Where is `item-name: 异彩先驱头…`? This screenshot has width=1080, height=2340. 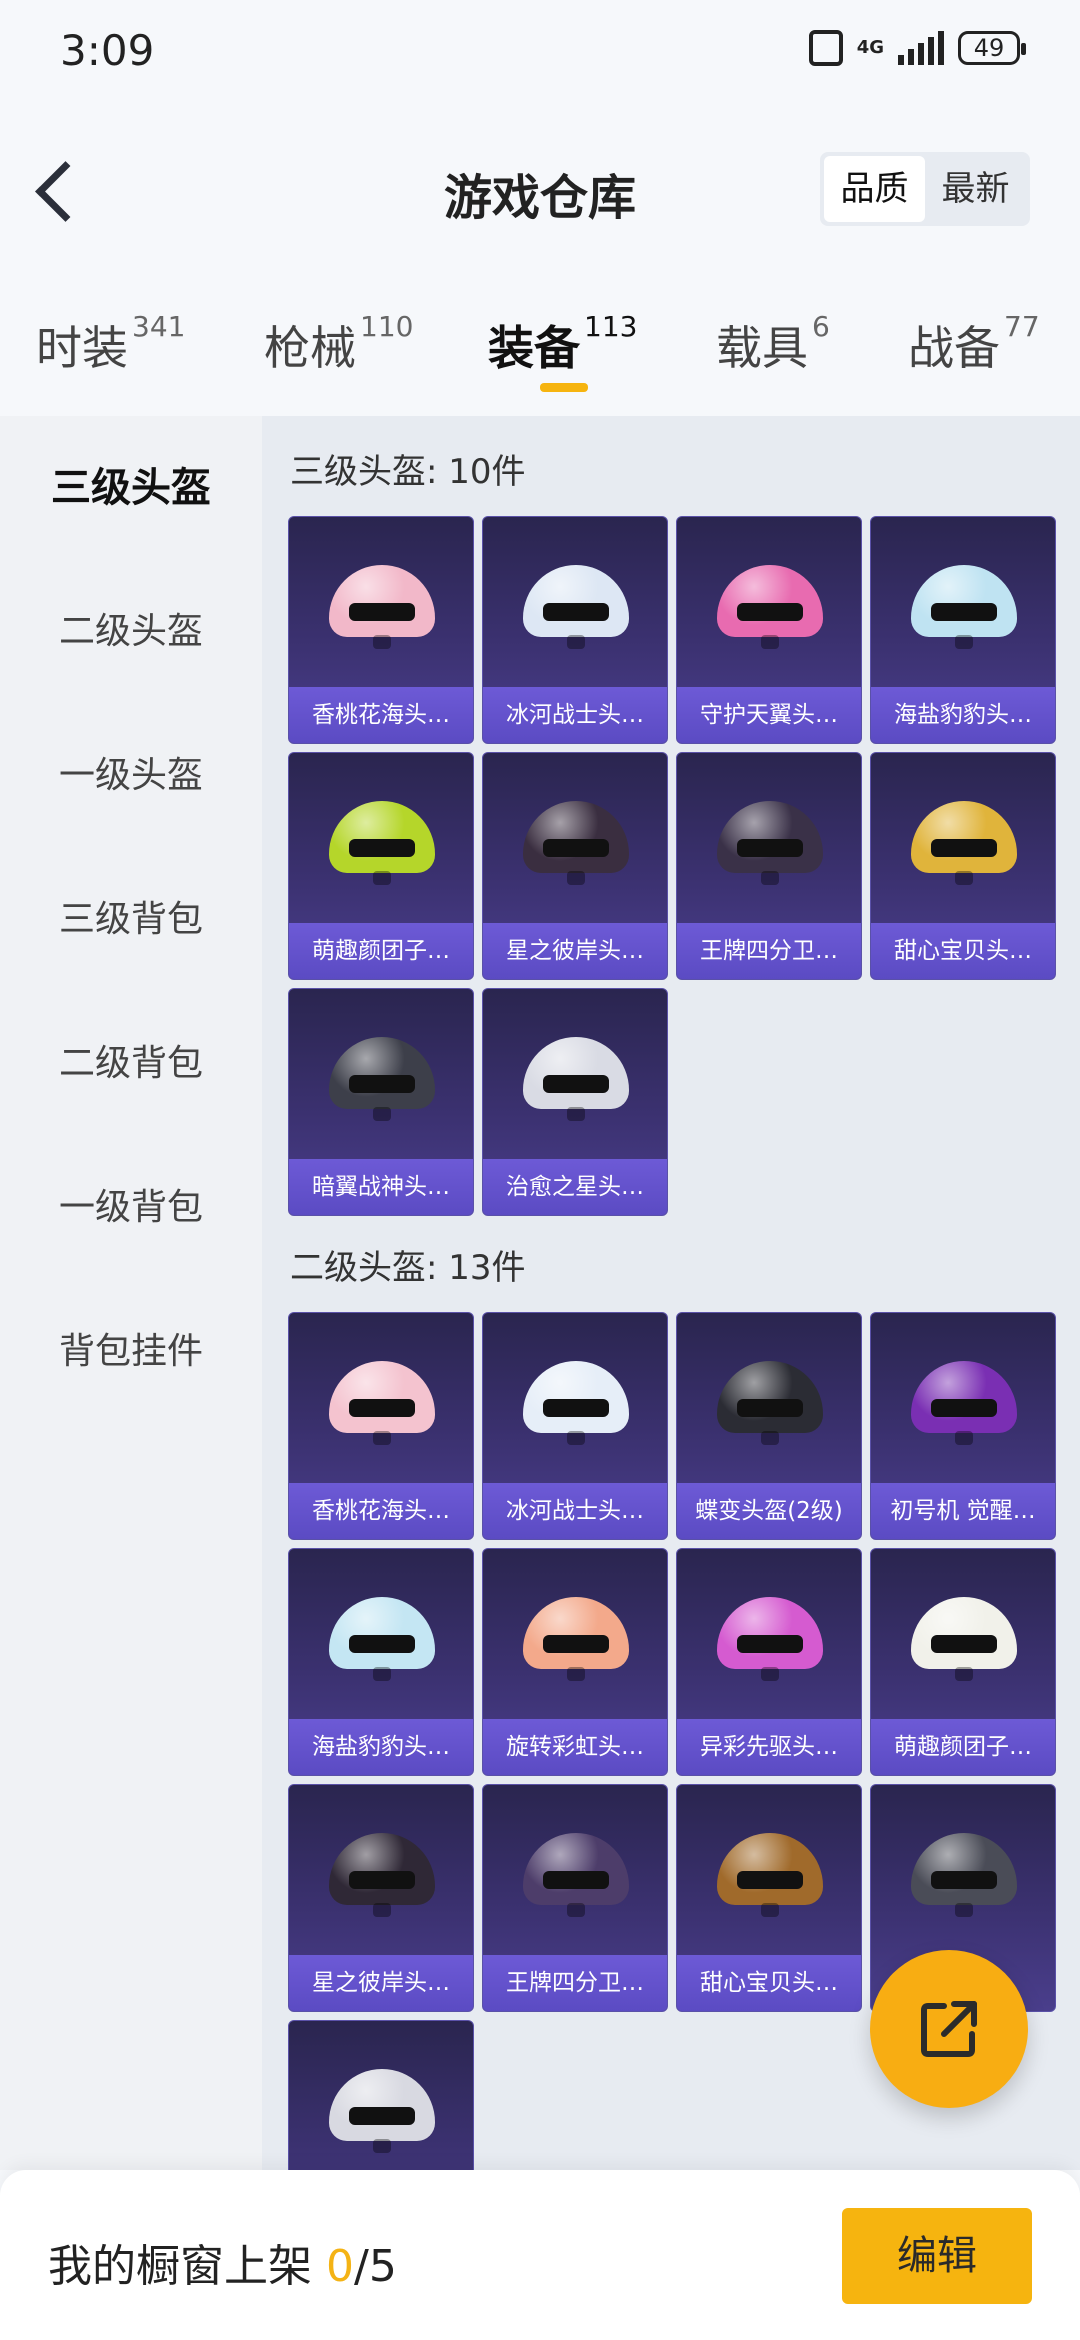
item-name: 异彩先驱头… is located at coordinates (769, 1747).